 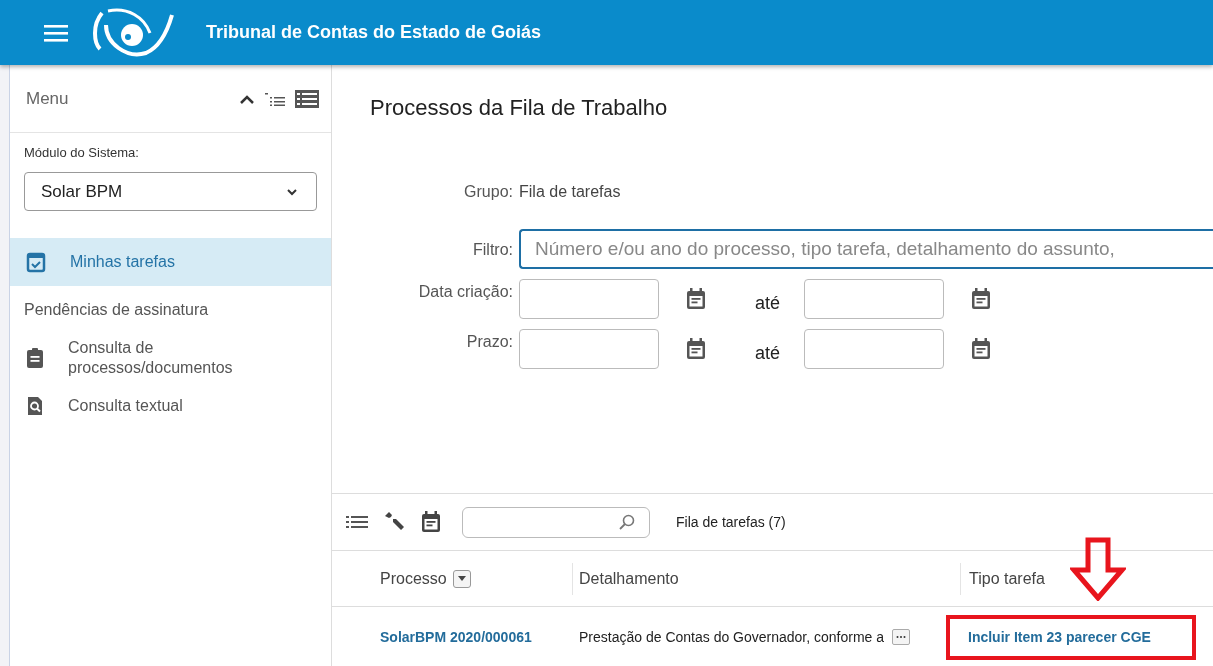 What do you see at coordinates (866, 249) in the screenshot?
I see `filter-field: Número e/ou ano do processo, tipo tarefa, detalhamento do assunto,` at bounding box center [866, 249].